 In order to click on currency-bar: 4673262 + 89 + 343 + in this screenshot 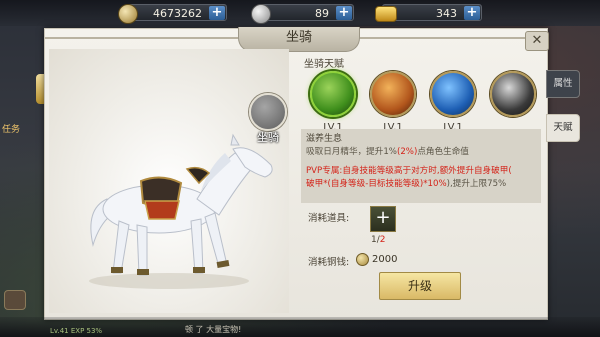, I will do `click(300, 13)`.